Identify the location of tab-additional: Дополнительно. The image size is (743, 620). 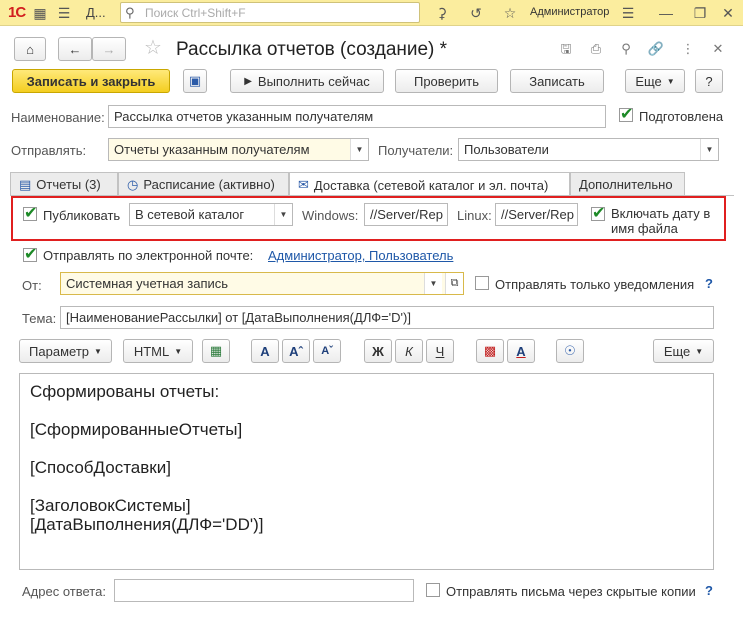
(627, 184).